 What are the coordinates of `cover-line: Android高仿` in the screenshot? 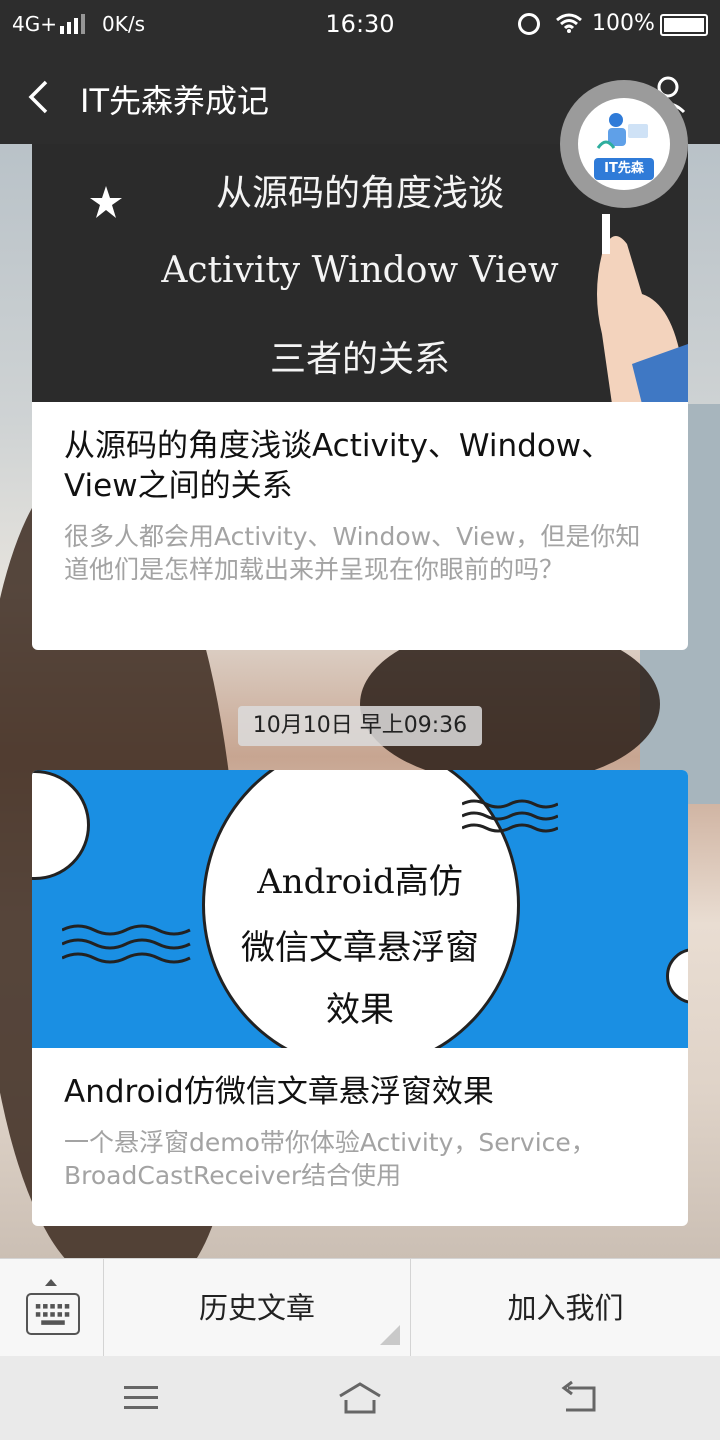 It's located at (360, 882).